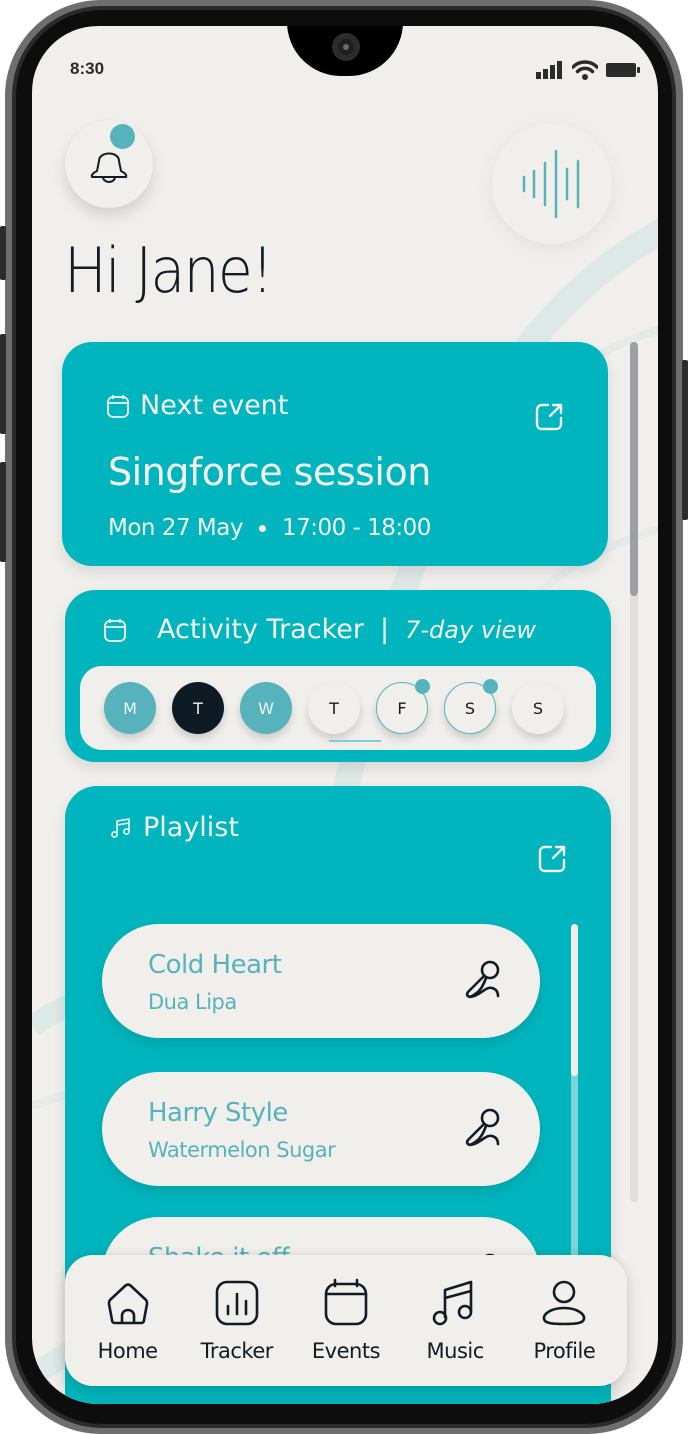 Image resolution: width=688 pixels, height=1434 pixels. I want to click on song-item: Cold Heart Dua Lipa, so click(321, 981).